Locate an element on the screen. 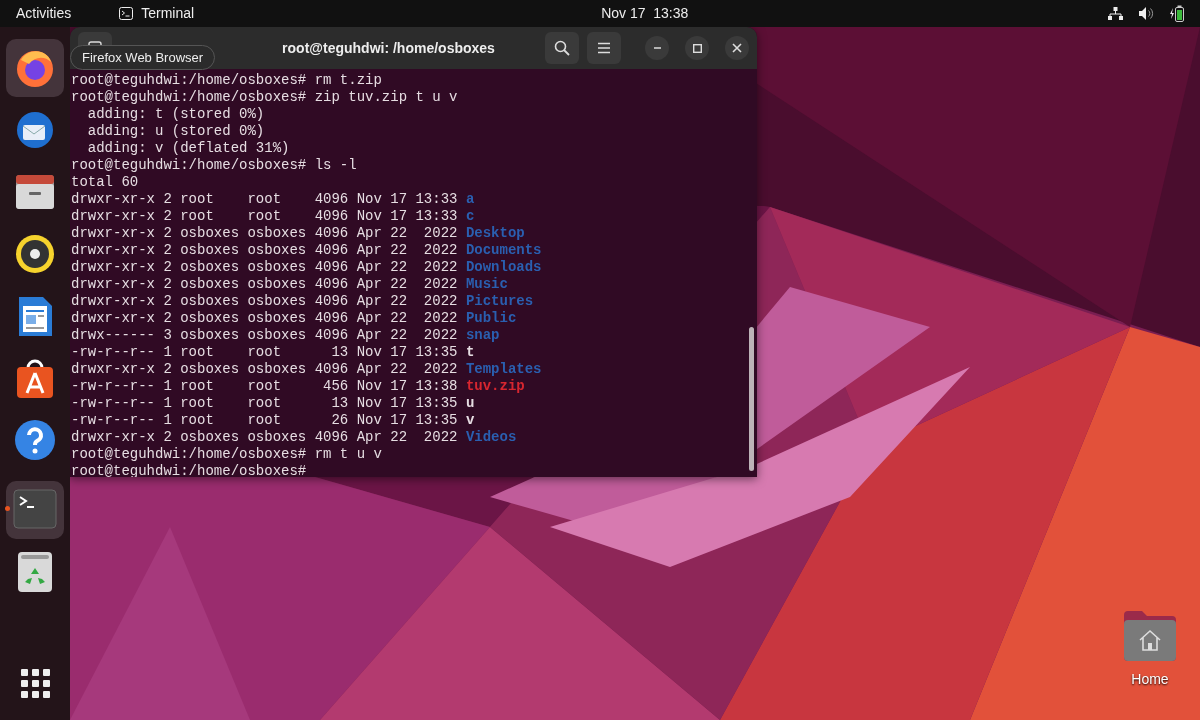 The image size is (1200, 720). file-name: Public is located at coordinates (491, 318).